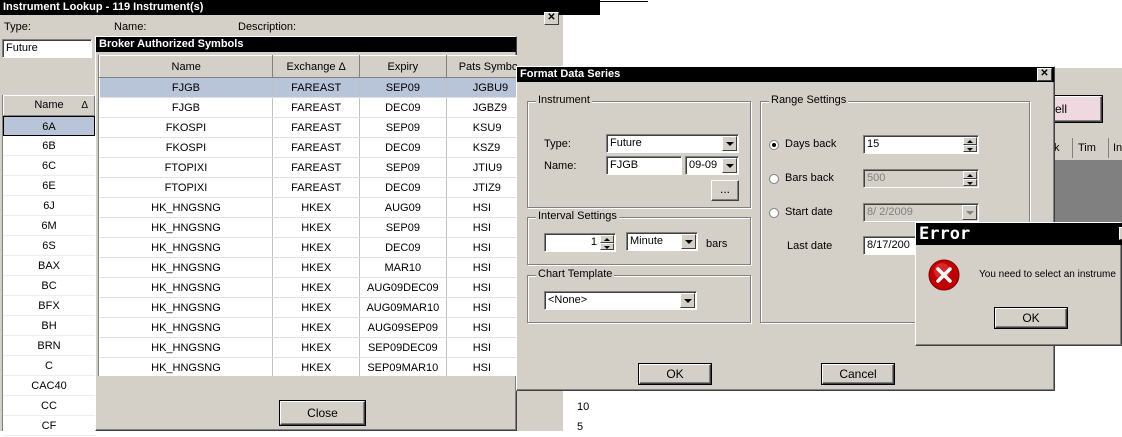  What do you see at coordinates (774, 145) in the screenshot?
I see `days-back-radio` at bounding box center [774, 145].